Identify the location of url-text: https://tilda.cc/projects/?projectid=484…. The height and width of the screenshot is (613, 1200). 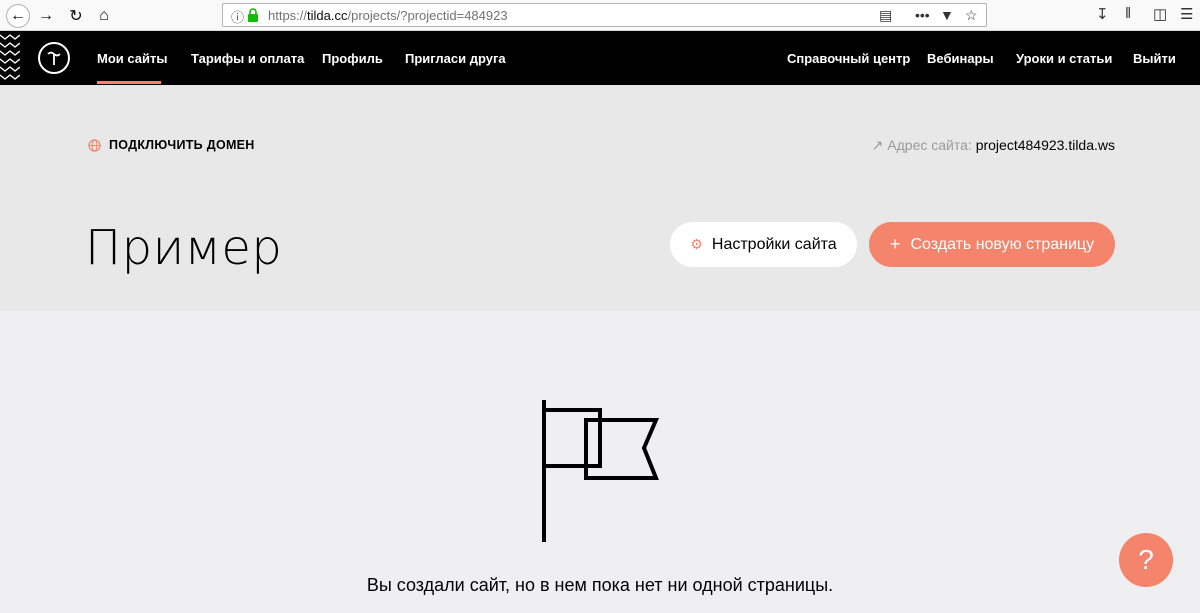
(388, 15).